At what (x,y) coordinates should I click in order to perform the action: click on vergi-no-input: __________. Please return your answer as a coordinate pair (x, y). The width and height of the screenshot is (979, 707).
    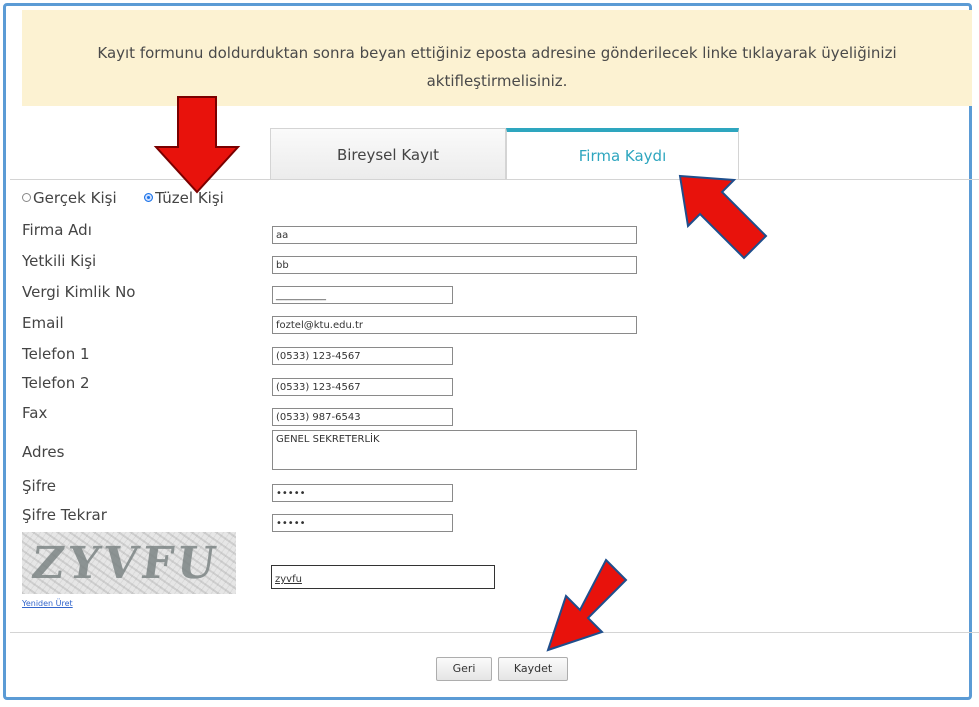
    Looking at the image, I should click on (362, 295).